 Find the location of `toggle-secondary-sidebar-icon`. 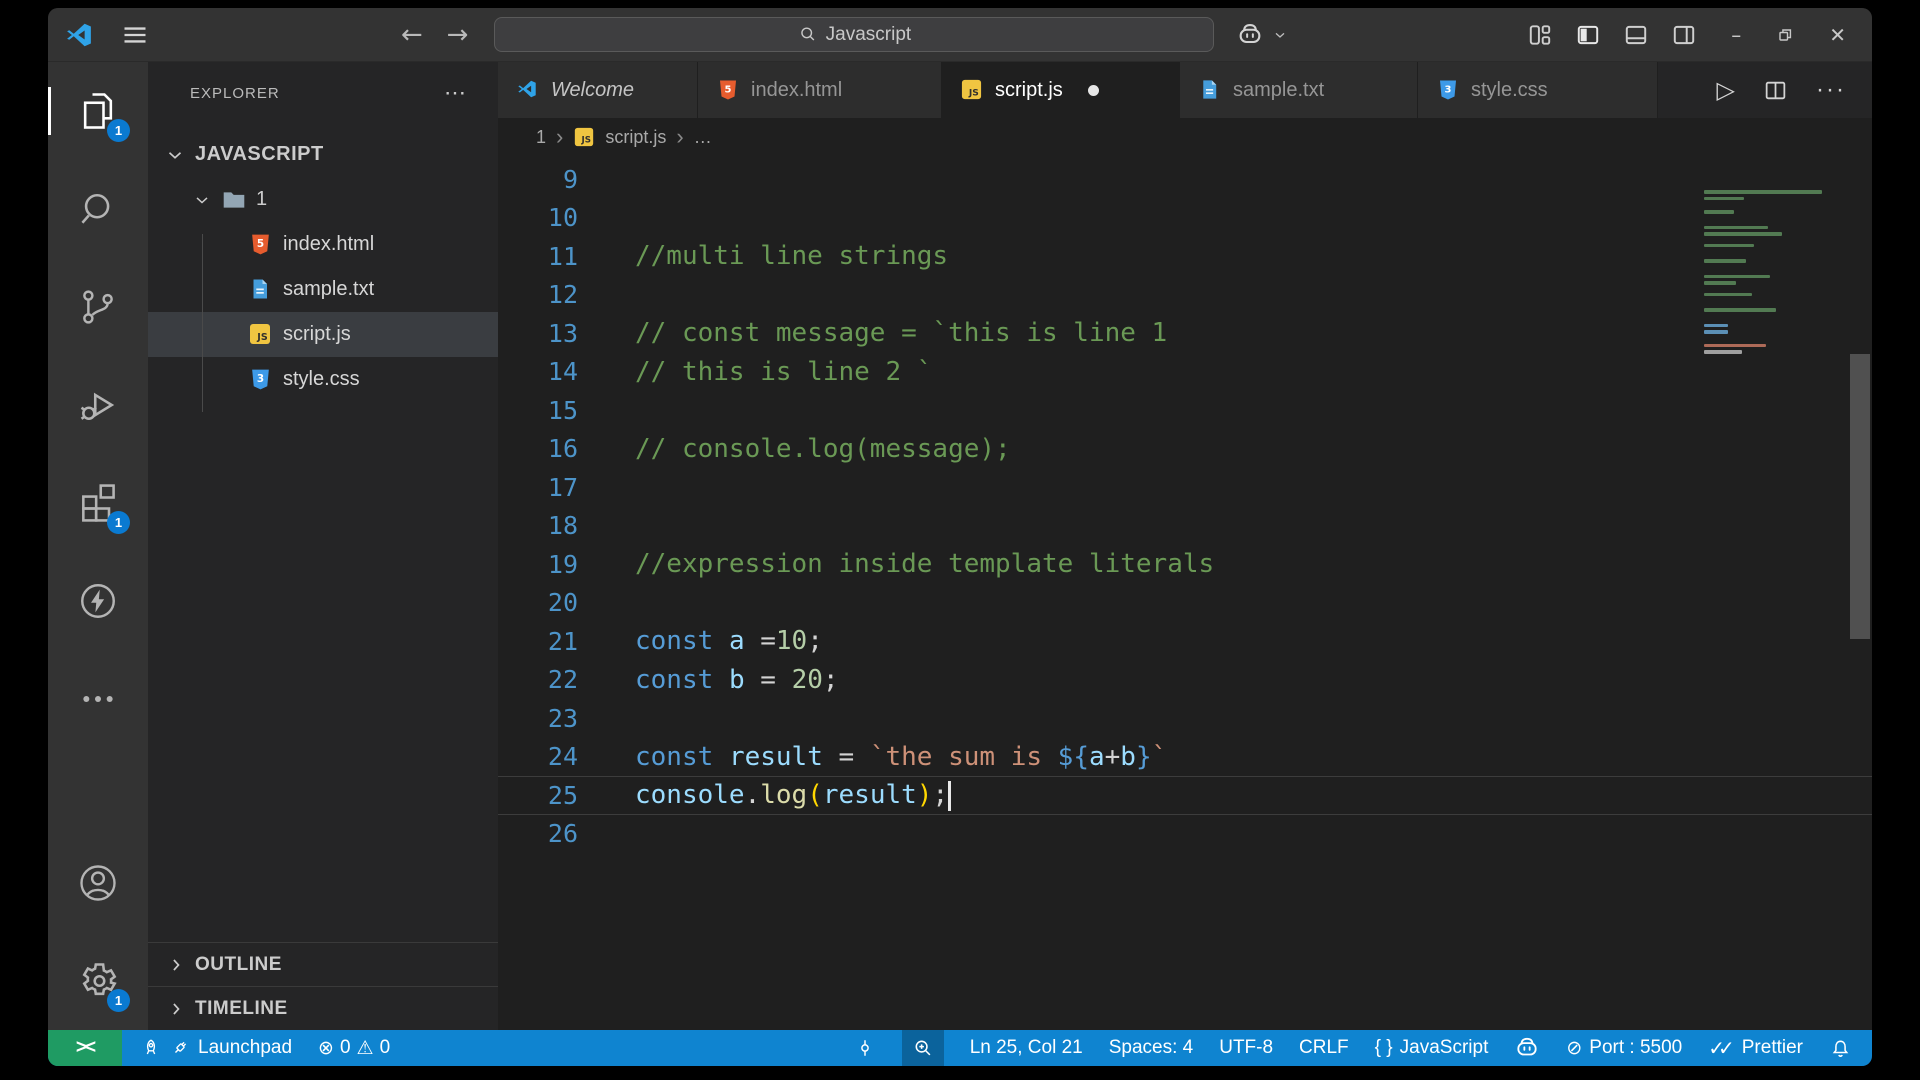

toggle-secondary-sidebar-icon is located at coordinates (1684, 35).